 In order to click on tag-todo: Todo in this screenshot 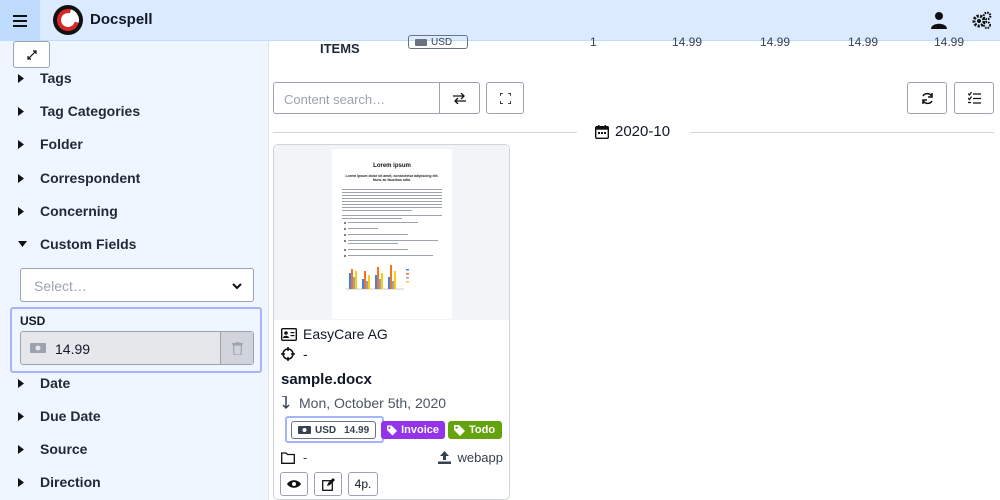, I will do `click(475, 430)`.